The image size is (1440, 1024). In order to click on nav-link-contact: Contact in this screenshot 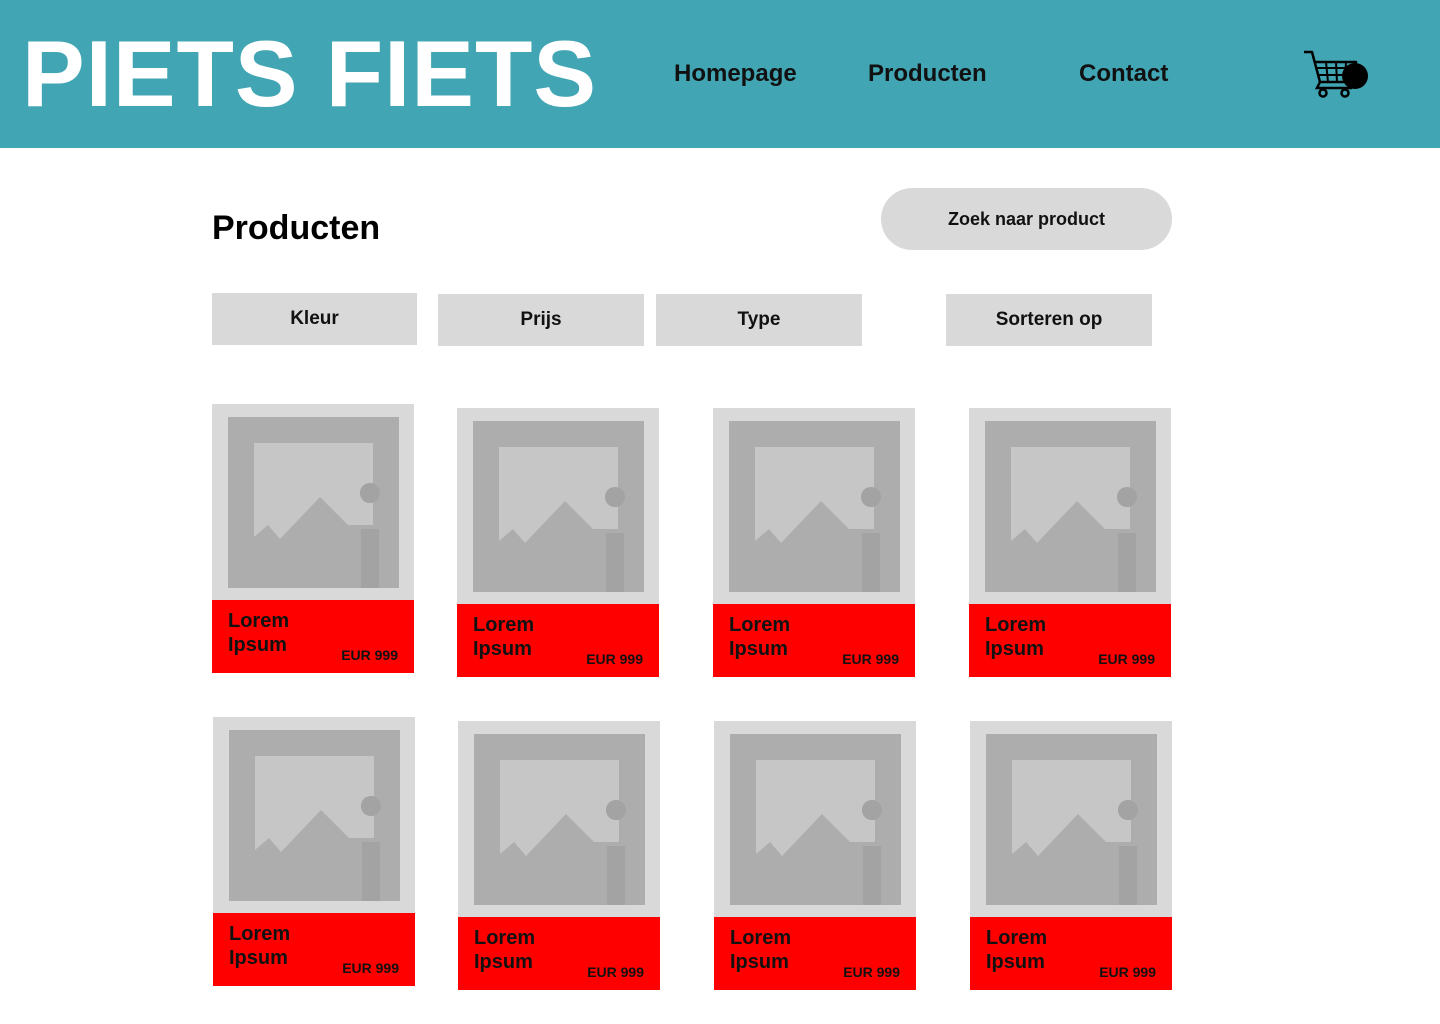, I will do `click(1123, 74)`.